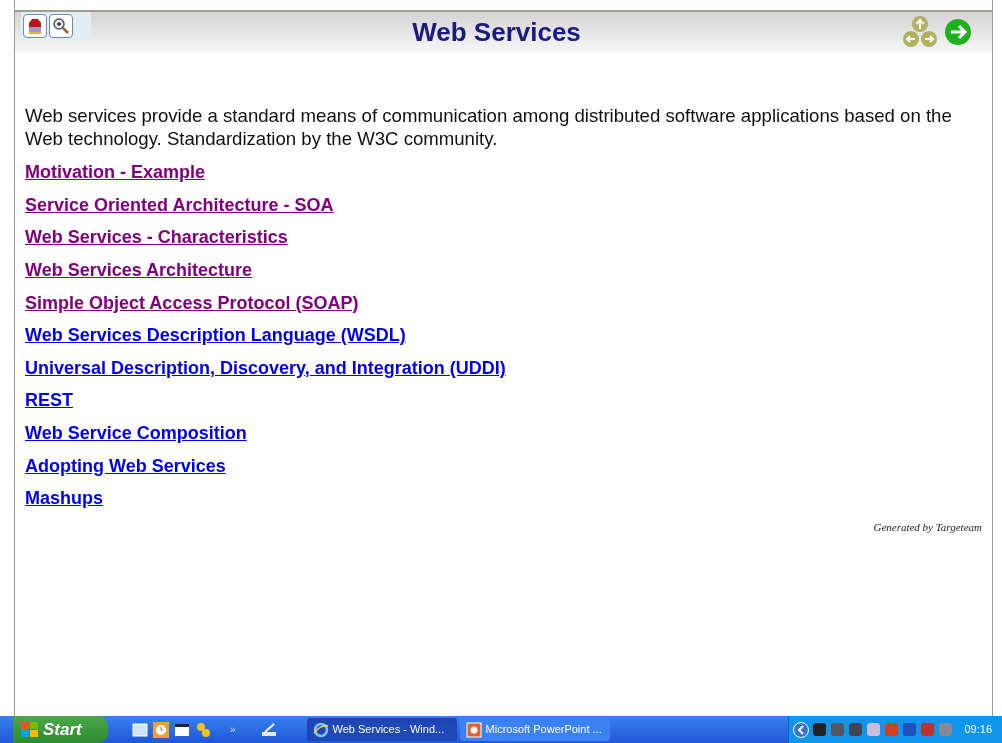  I want to click on topic-link: Web Services Architecture, so click(139, 270).